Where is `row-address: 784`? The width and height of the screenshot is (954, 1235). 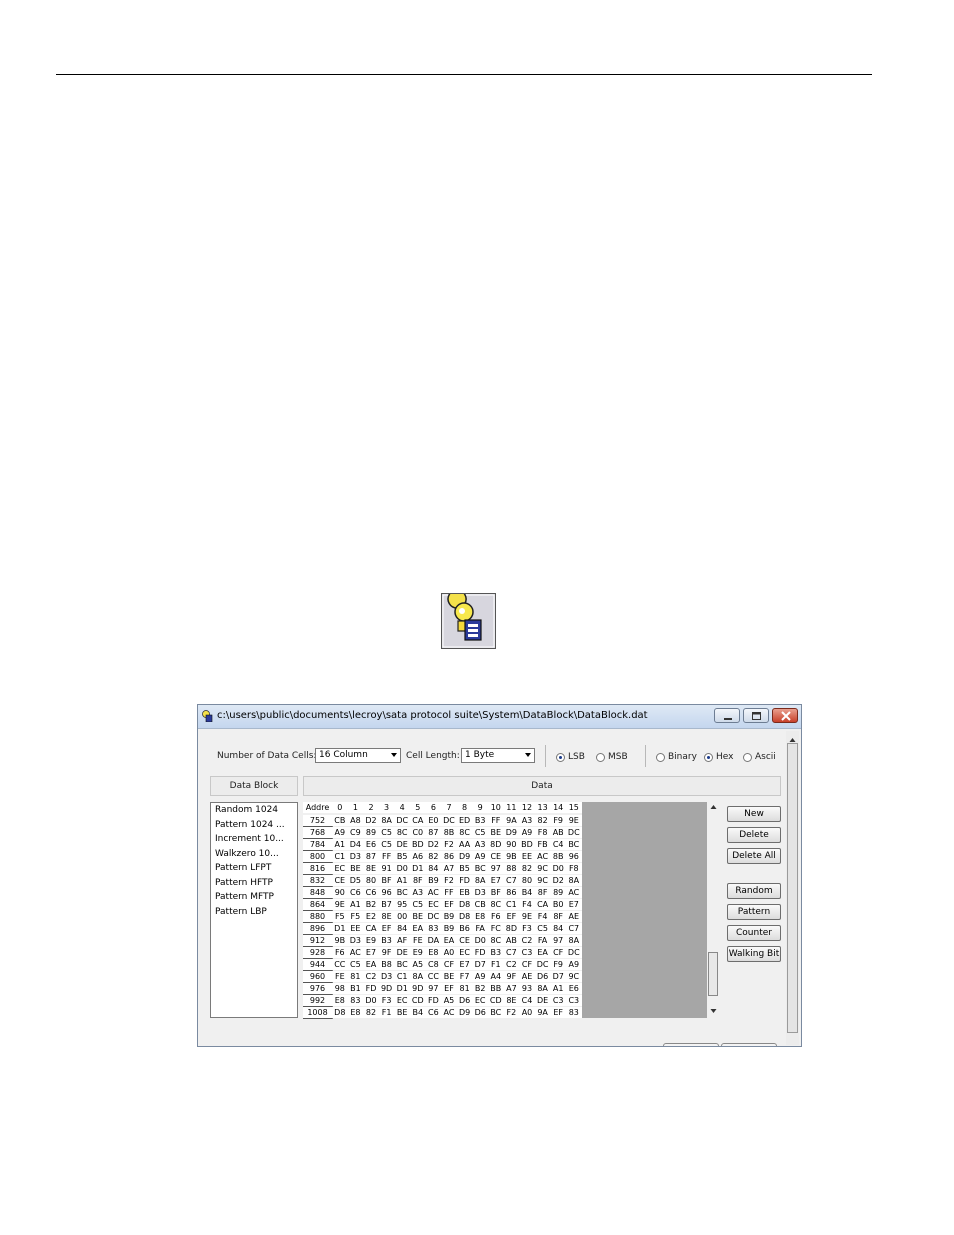
row-address: 784 is located at coordinates (318, 845).